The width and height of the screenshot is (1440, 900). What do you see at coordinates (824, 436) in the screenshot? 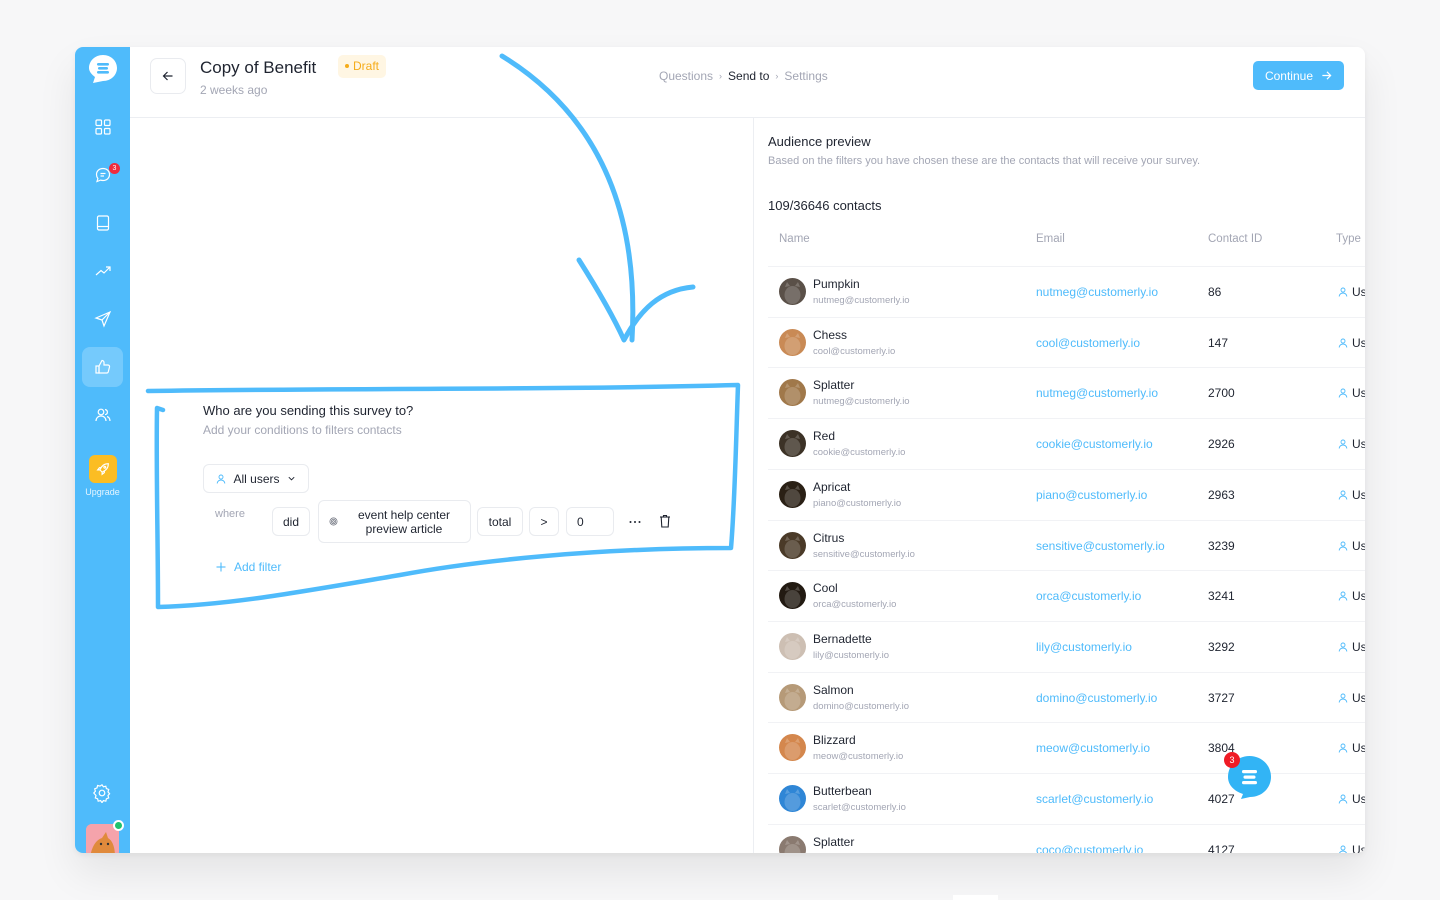
I see `contact-name: Red` at bounding box center [824, 436].